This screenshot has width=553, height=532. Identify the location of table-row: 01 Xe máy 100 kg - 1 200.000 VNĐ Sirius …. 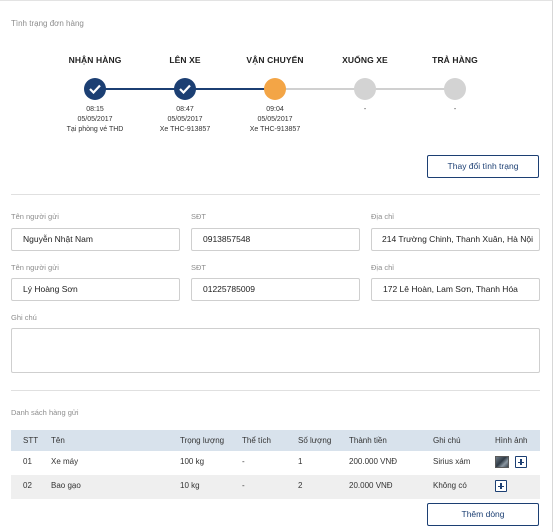
(275, 463).